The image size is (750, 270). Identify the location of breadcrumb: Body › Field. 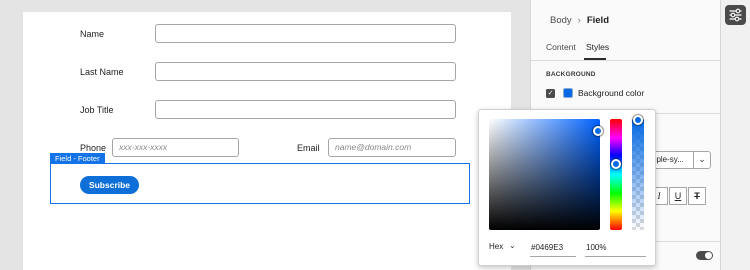
(579, 20).